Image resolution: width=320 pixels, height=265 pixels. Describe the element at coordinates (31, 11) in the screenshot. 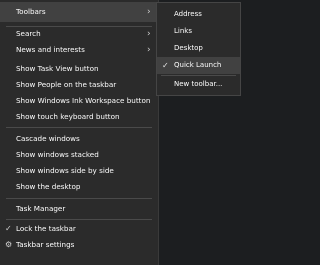

I see `menu-item-label: Toolbars` at that location.